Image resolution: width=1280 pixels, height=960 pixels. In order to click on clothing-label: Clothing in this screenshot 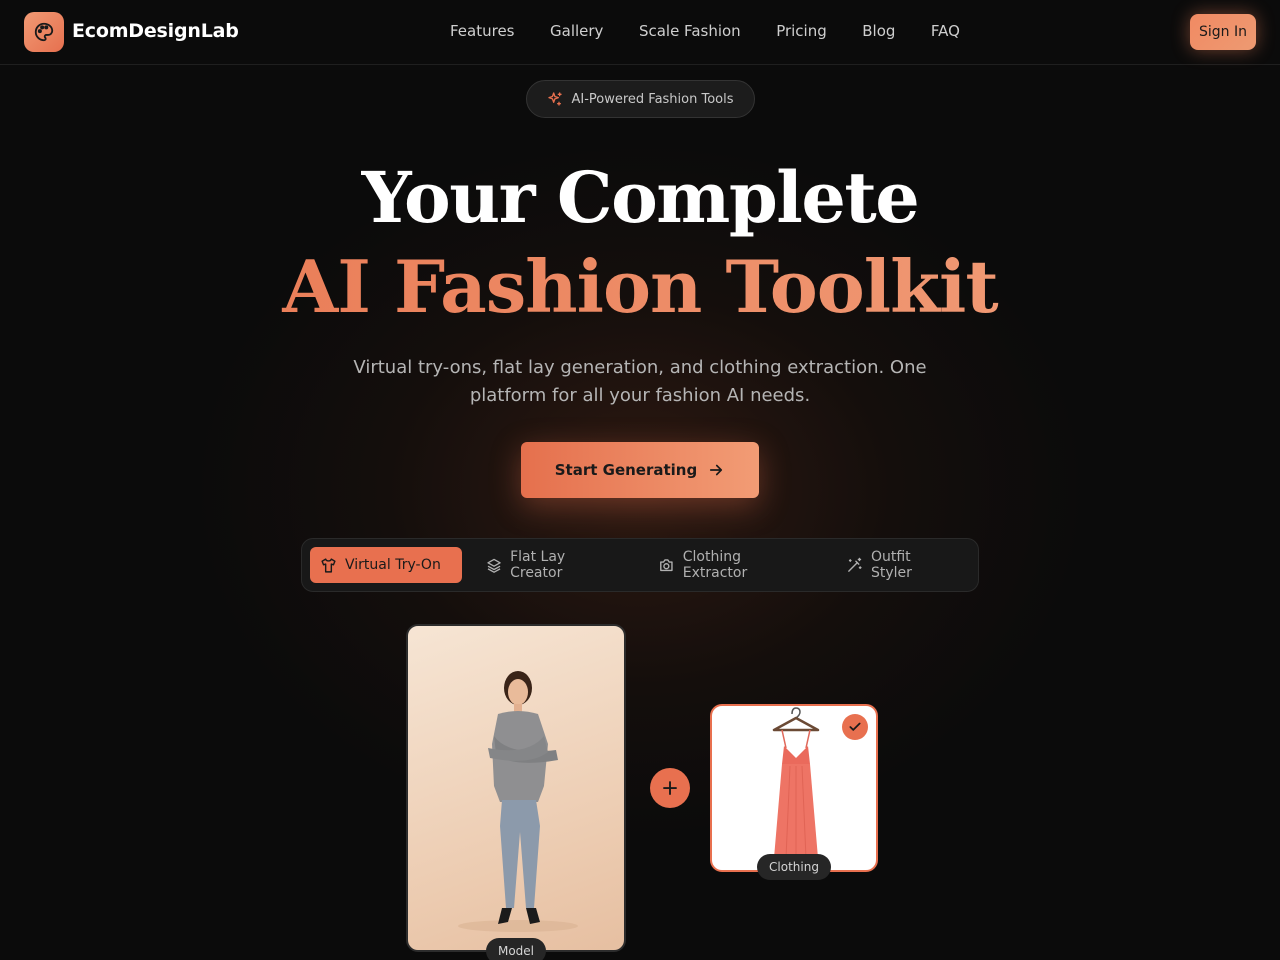, I will do `click(794, 867)`.